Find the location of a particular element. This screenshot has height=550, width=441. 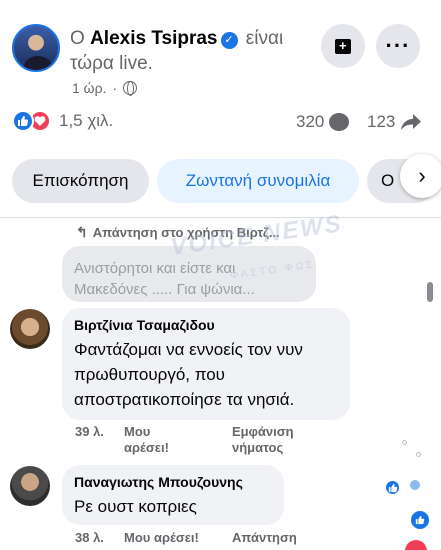

show-thread-button: Εμφάνιση νήματος is located at coordinates (272, 440).